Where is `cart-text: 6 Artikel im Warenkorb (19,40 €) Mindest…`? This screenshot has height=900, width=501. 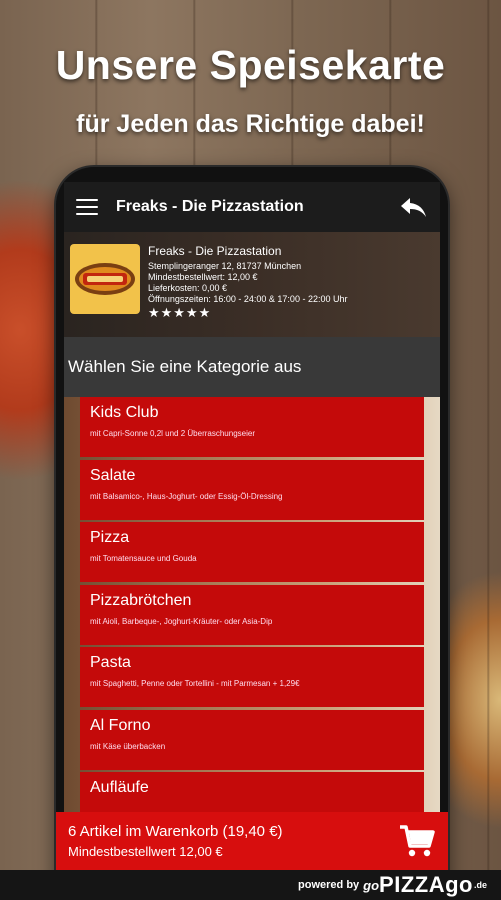 cart-text: 6 Artikel im Warenkorb (19,40 €) Mindest… is located at coordinates (175, 841).